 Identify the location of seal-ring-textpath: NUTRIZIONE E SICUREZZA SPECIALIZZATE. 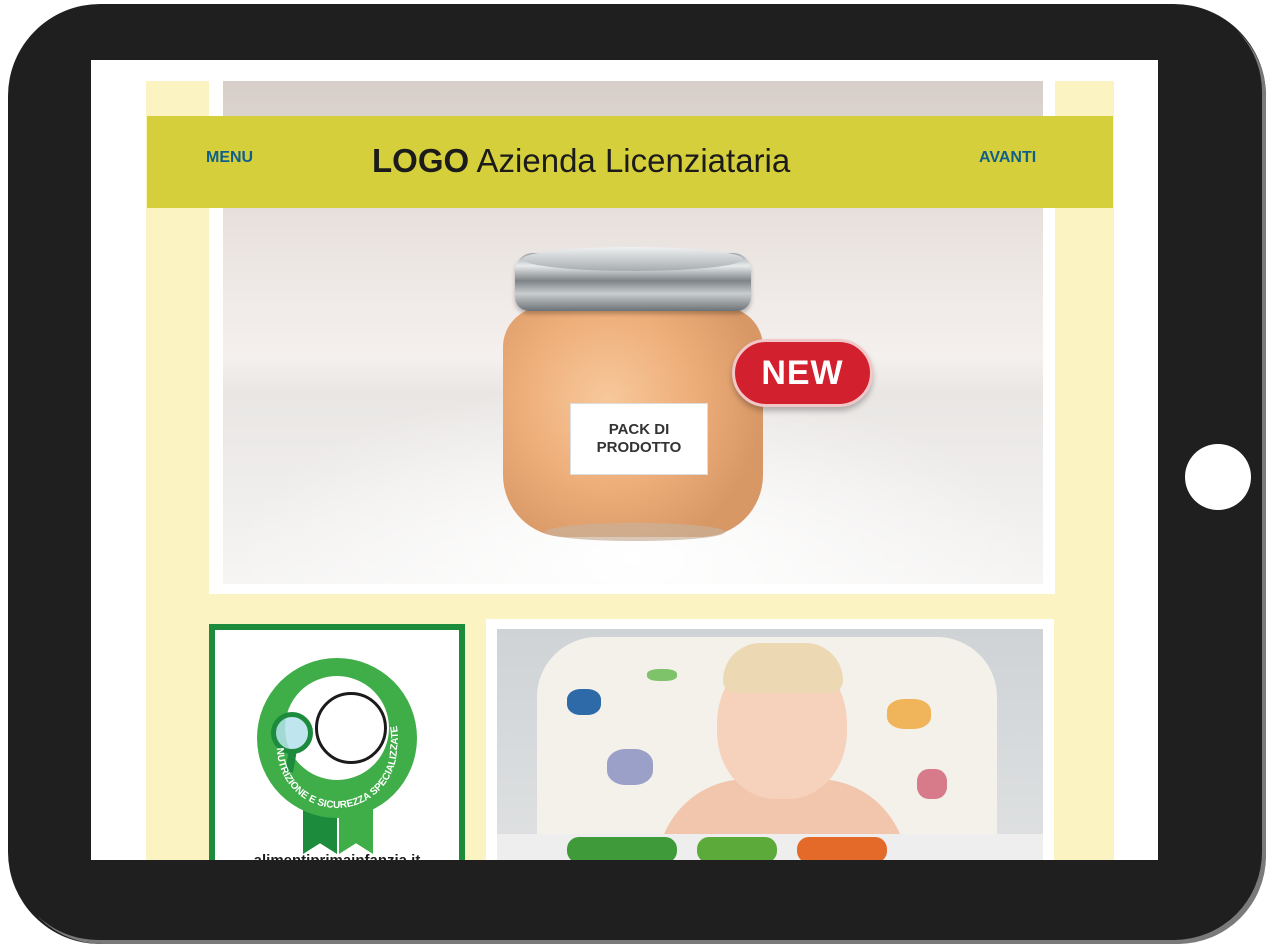
(337, 768).